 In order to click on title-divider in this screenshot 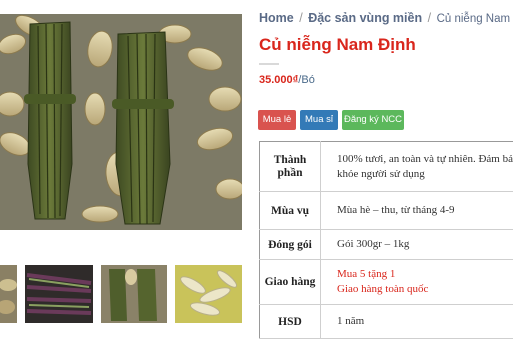, I will do `click(269, 64)`.